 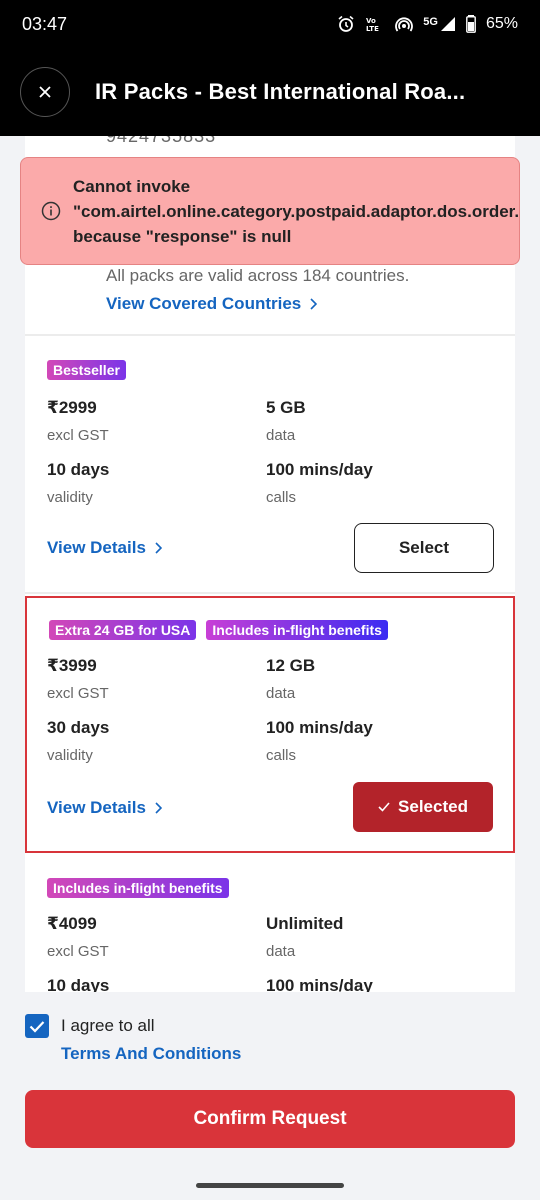 I want to click on selected-label: Selected, so click(x=433, y=806).